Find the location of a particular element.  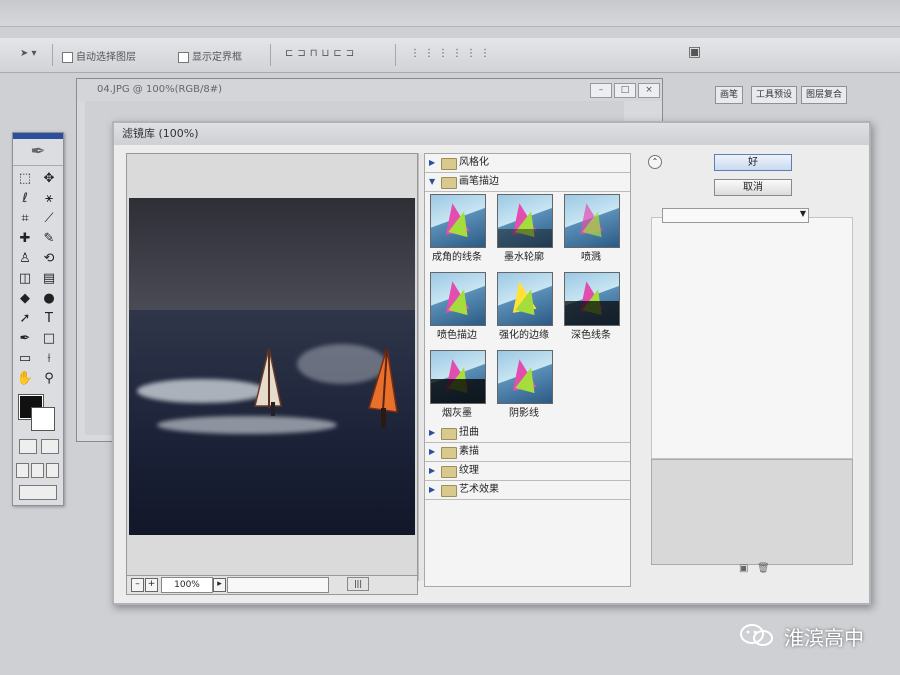

magic-wand-icon: ⚹ is located at coordinates (49, 198).